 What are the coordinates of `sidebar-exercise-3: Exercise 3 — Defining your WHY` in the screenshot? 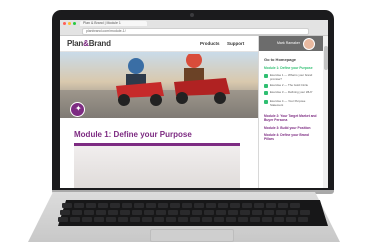 It's located at (291, 92).